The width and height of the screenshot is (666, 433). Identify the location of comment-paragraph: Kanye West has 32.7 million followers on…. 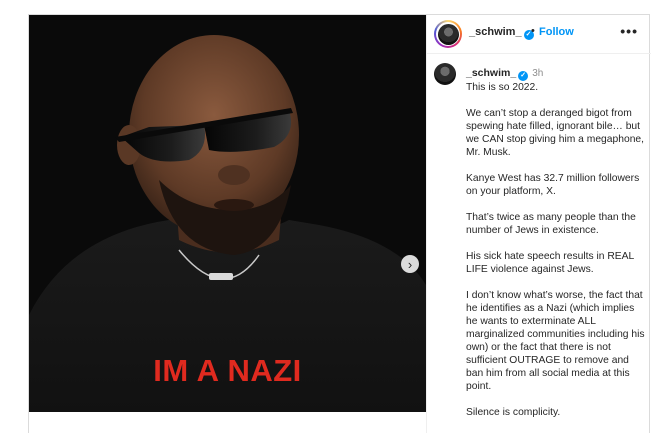
(553, 185).